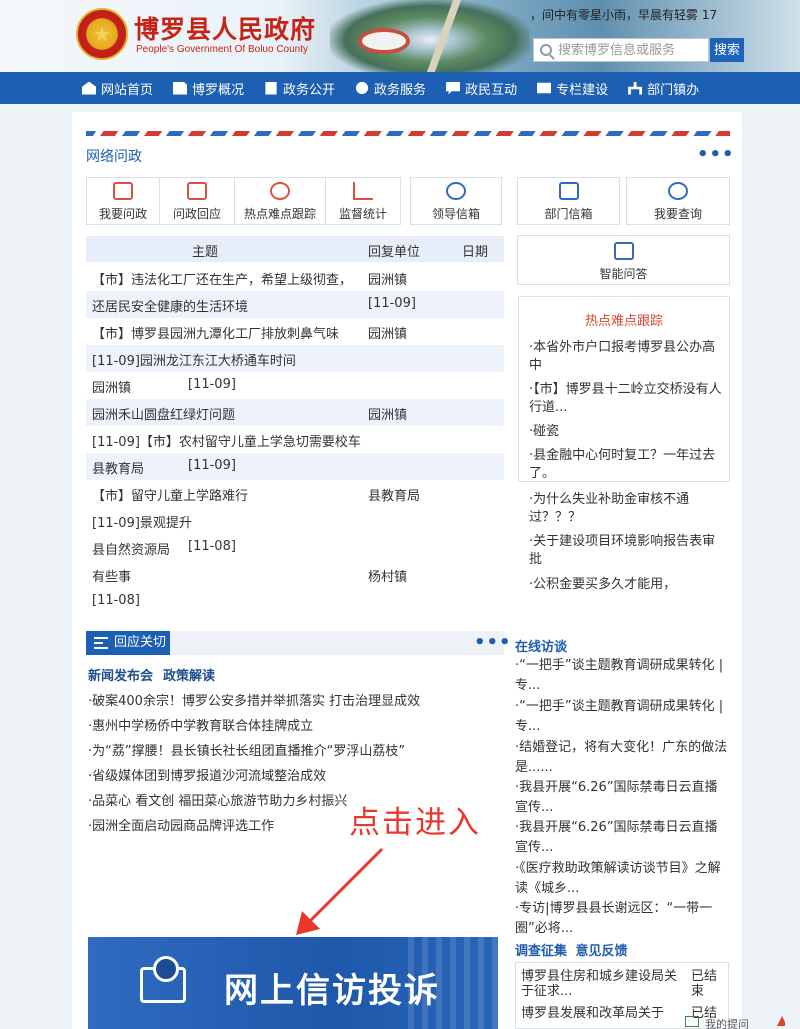  Describe the element at coordinates (197, 201) in the screenshot. I see `tool-response: 问政回应` at that location.